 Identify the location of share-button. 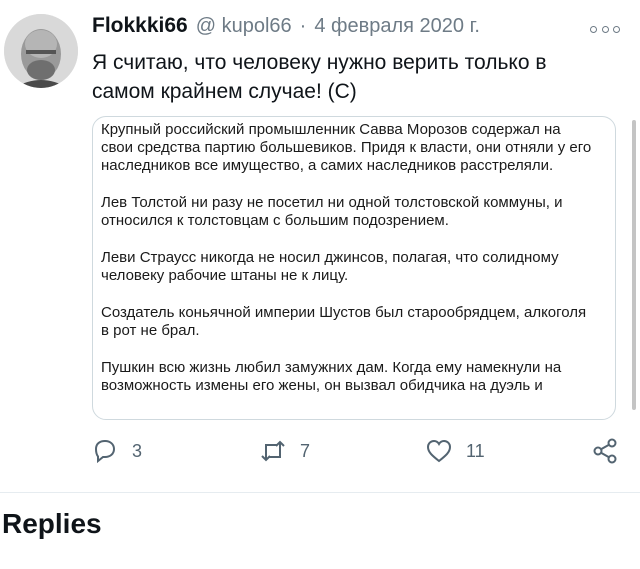
(605, 451).